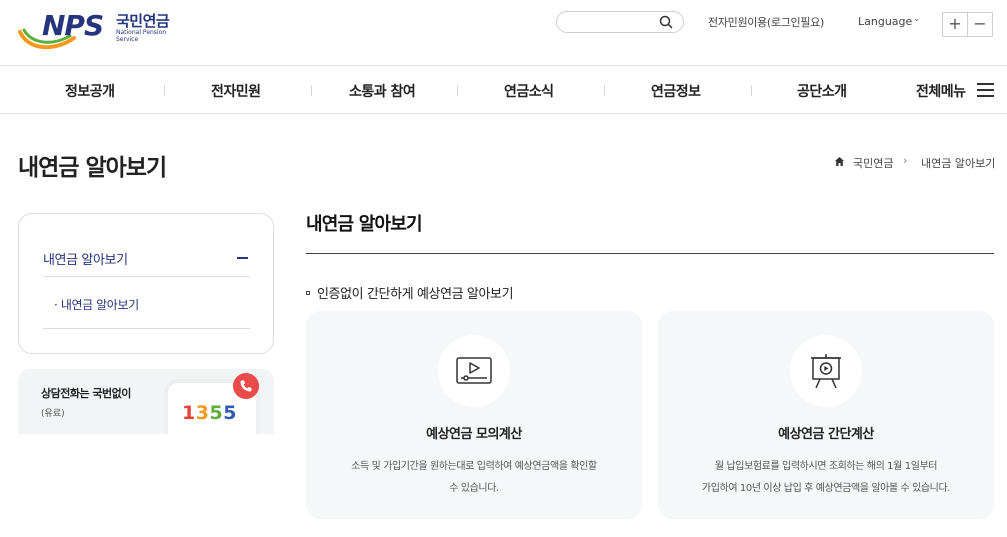 The height and width of the screenshot is (537, 1007). I want to click on nps-logo: NPS 국민연금 National Pension Service, so click(103, 30).